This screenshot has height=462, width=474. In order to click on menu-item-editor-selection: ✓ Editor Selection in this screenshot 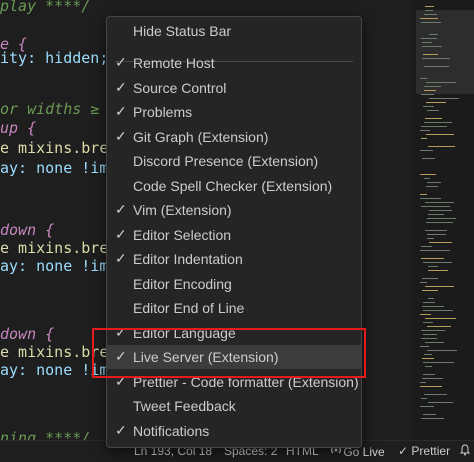, I will do `click(234, 235)`.